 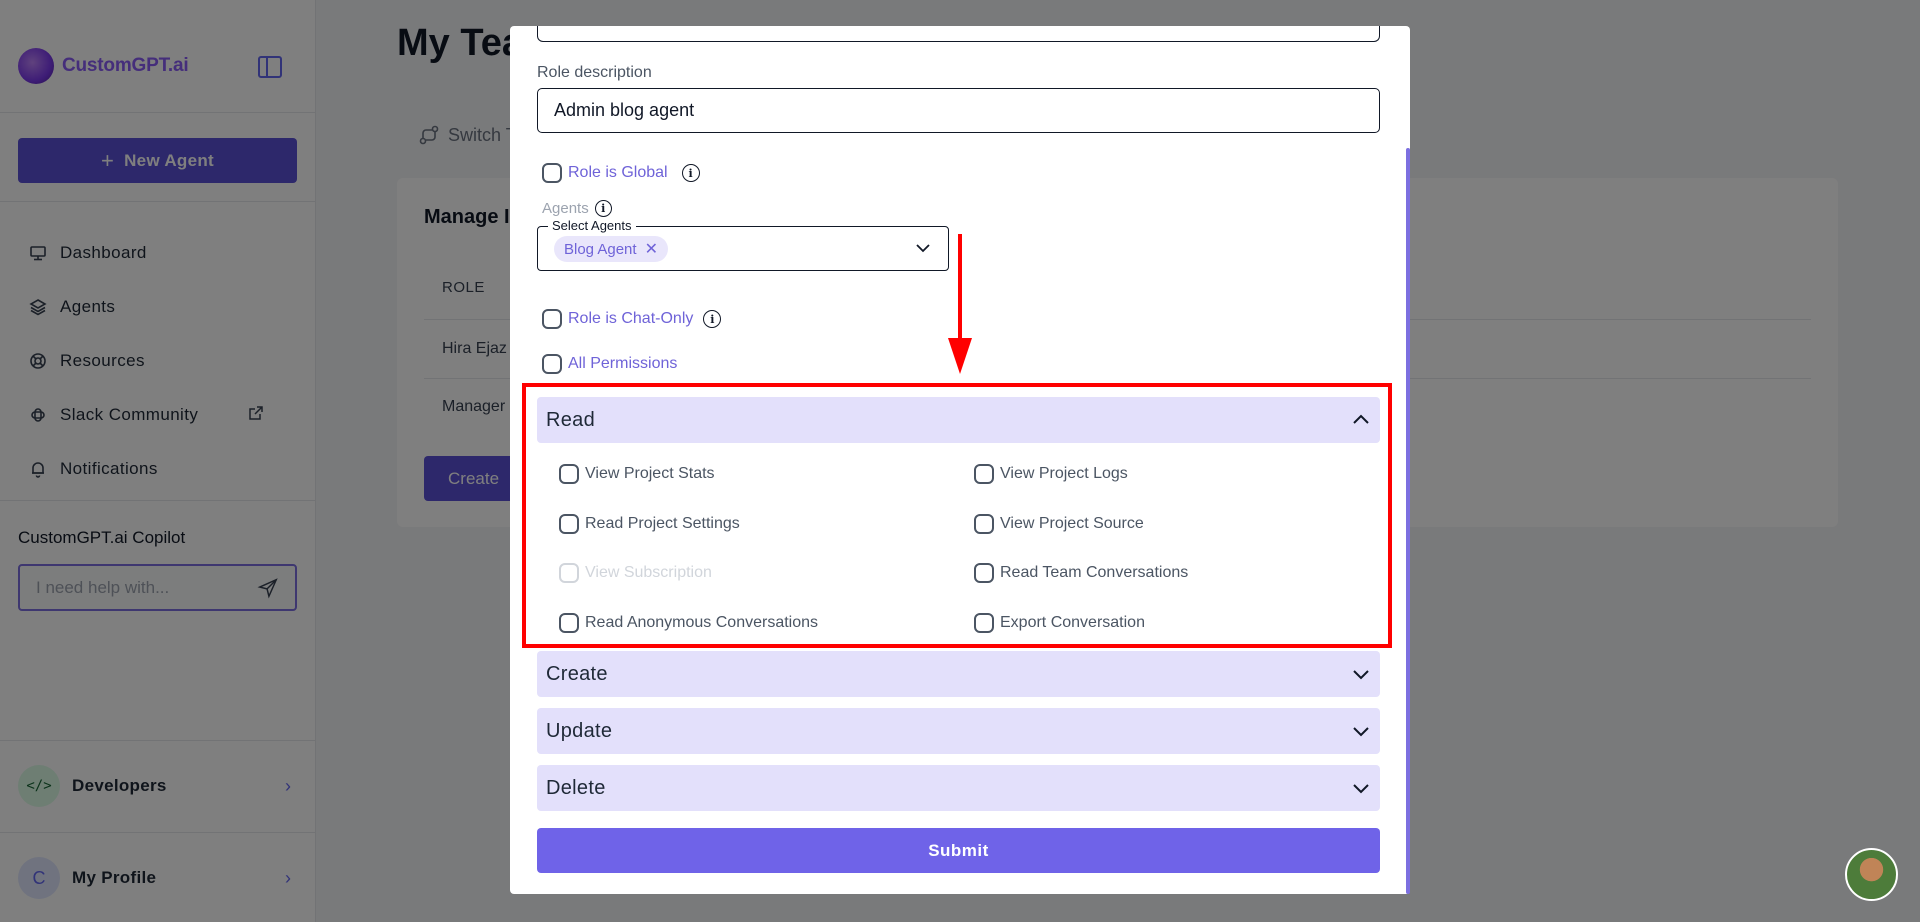 I want to click on close-icon: ✕, so click(x=651, y=249).